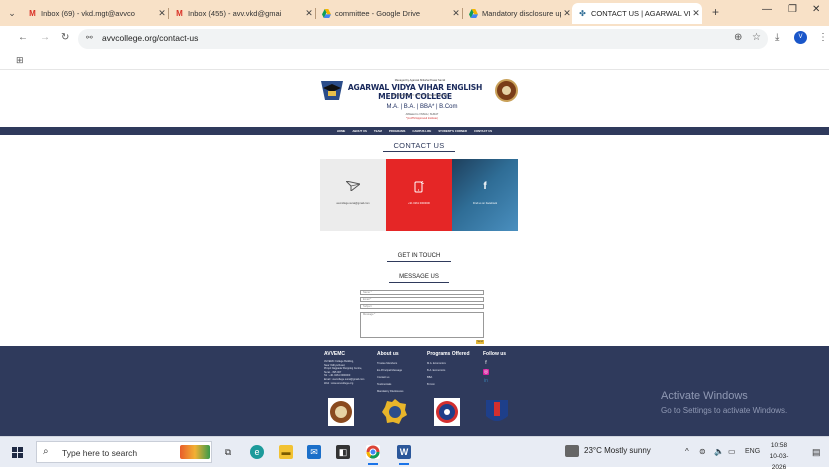  I want to click on task-view-icon: ⧉, so click(228, 452).